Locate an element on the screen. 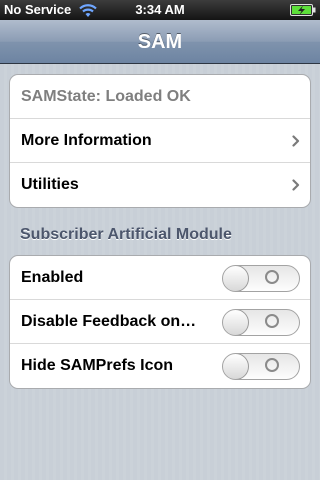 The width and height of the screenshot is (320, 480). enabled-toggle is located at coordinates (261, 278).